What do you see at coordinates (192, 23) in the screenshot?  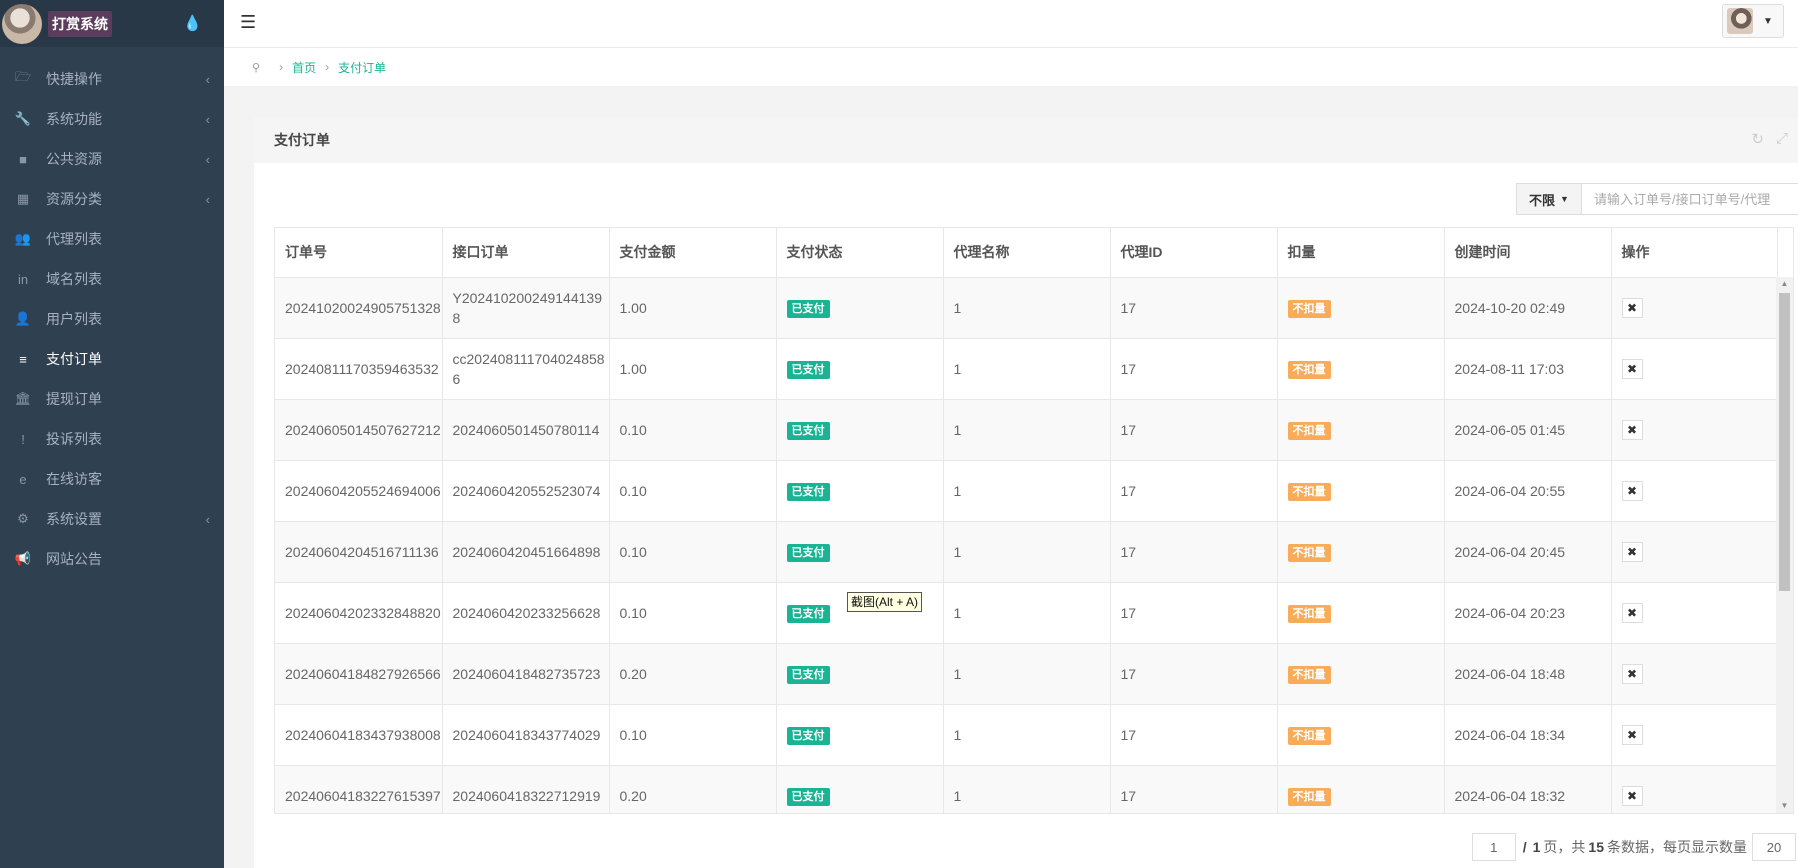 I see `theme-droplet-icon: 💧` at bounding box center [192, 23].